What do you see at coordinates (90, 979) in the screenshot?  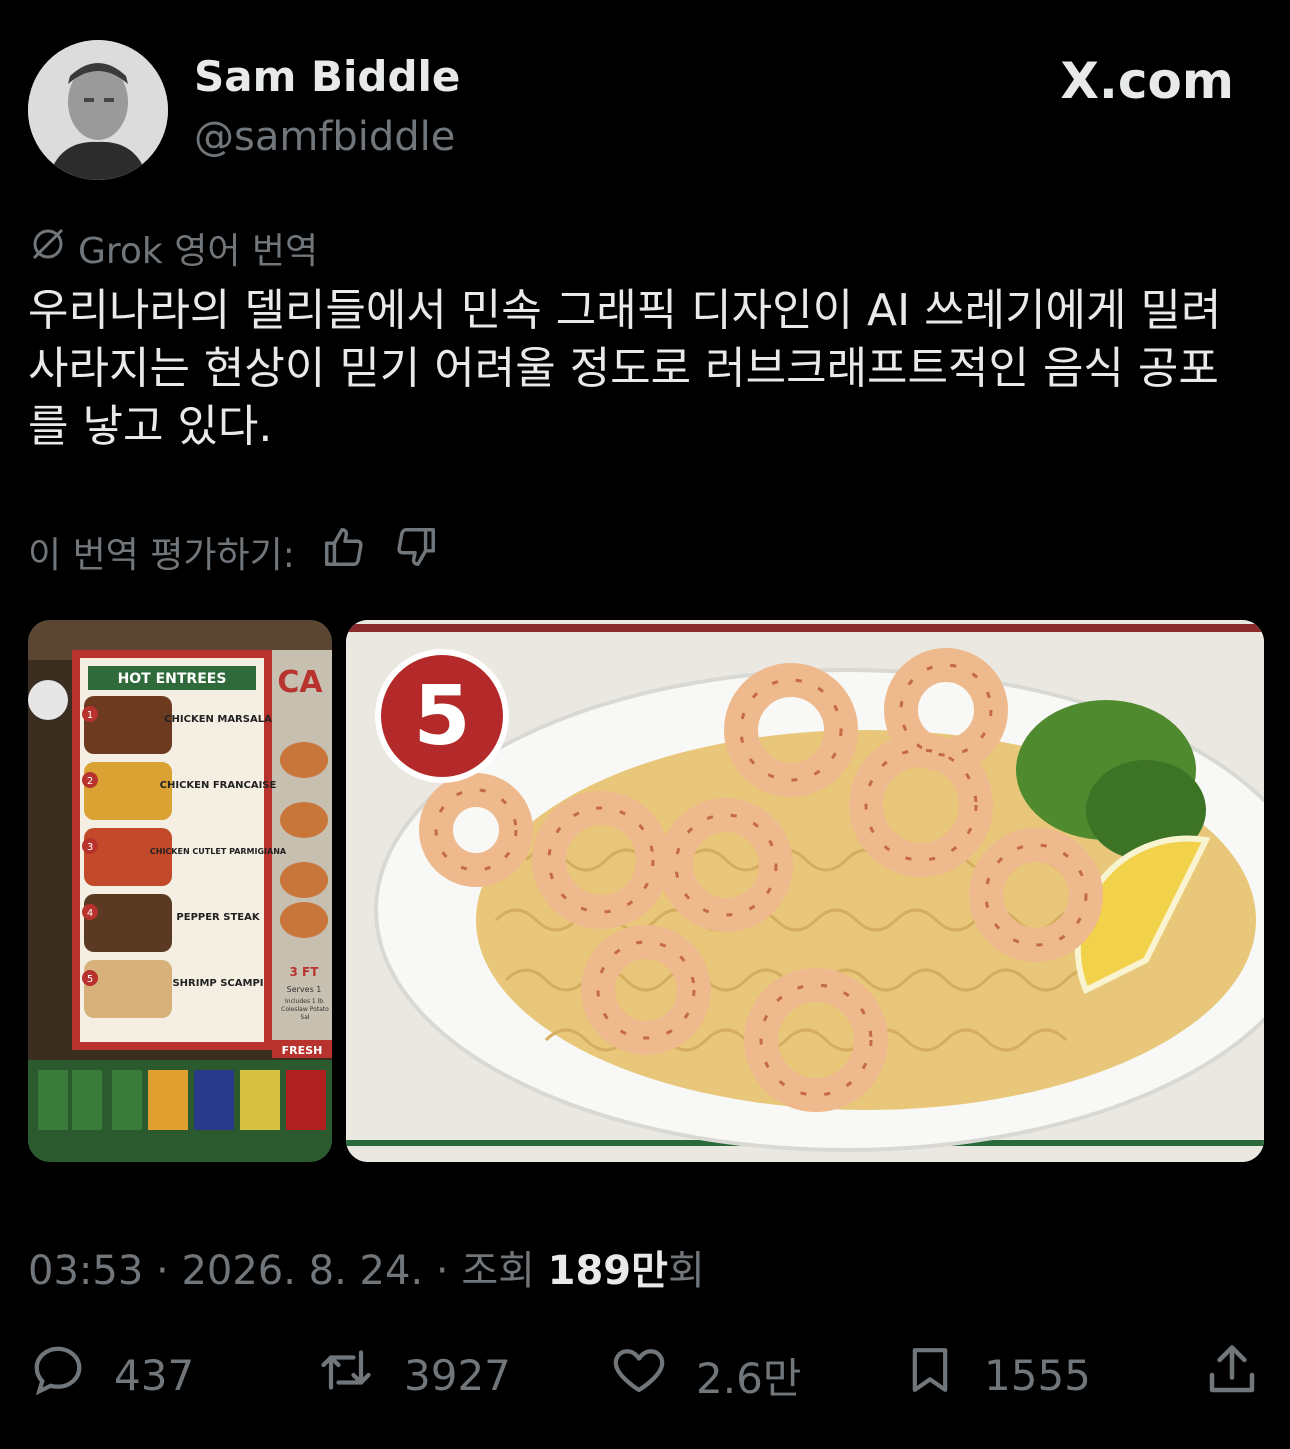 I see `menu-num-5: 5` at bounding box center [90, 979].